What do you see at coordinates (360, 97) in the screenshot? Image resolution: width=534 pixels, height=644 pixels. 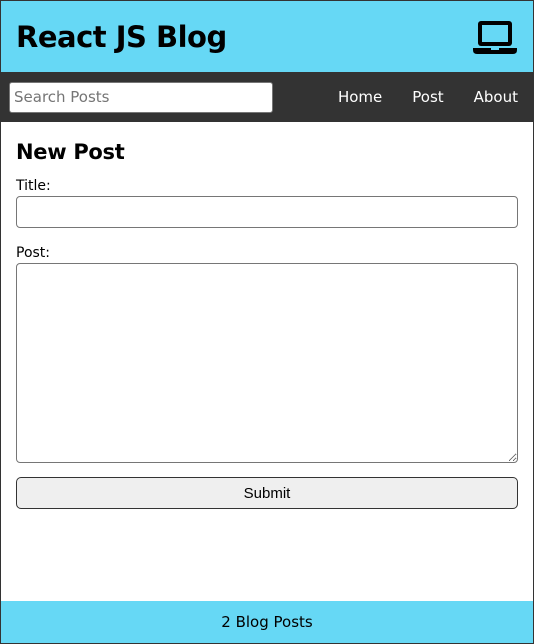 I see `nav-link-home: Home` at bounding box center [360, 97].